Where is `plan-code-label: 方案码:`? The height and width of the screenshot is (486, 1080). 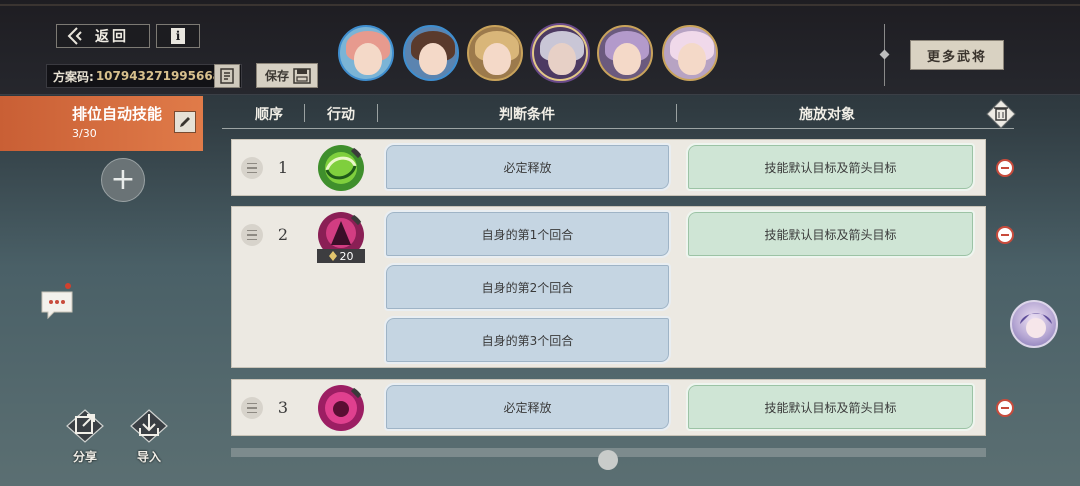
plan-code-label: 方案码: is located at coordinates (73, 76).